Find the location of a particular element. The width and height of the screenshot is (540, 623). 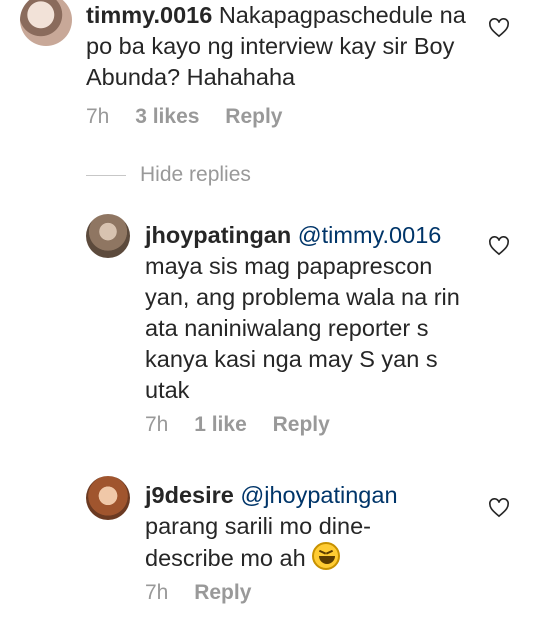

comment-username: jhoypatingan is located at coordinates (218, 235).